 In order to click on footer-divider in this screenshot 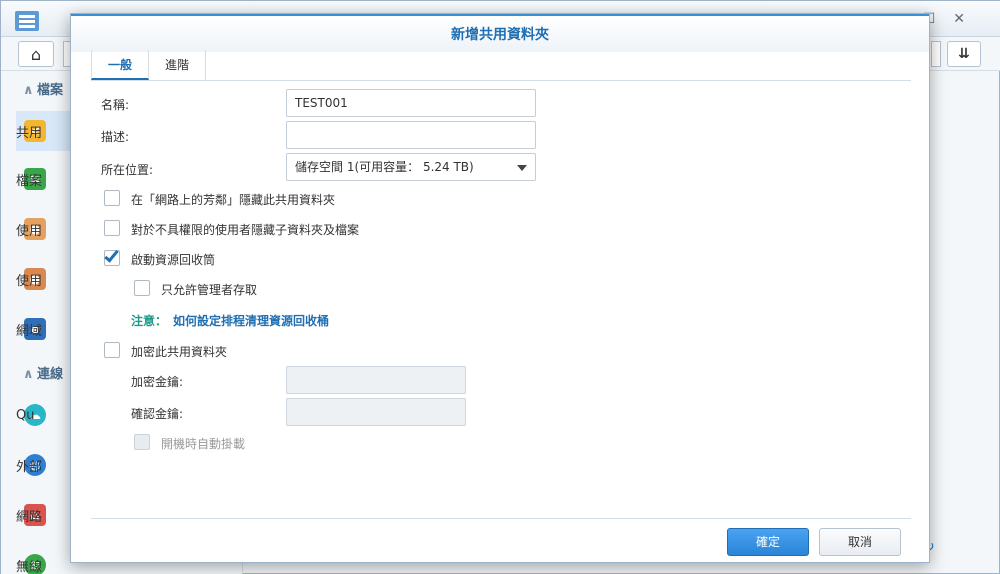, I will do `click(501, 518)`.